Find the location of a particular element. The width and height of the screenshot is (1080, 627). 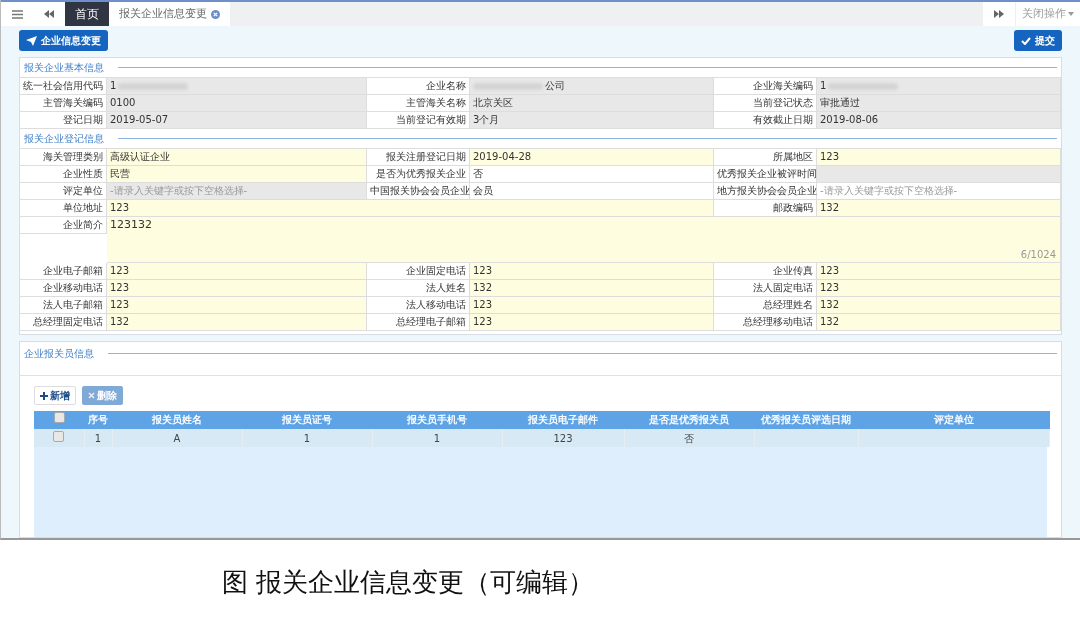

column-header: 是否是优秀报关员 is located at coordinates (689, 420).